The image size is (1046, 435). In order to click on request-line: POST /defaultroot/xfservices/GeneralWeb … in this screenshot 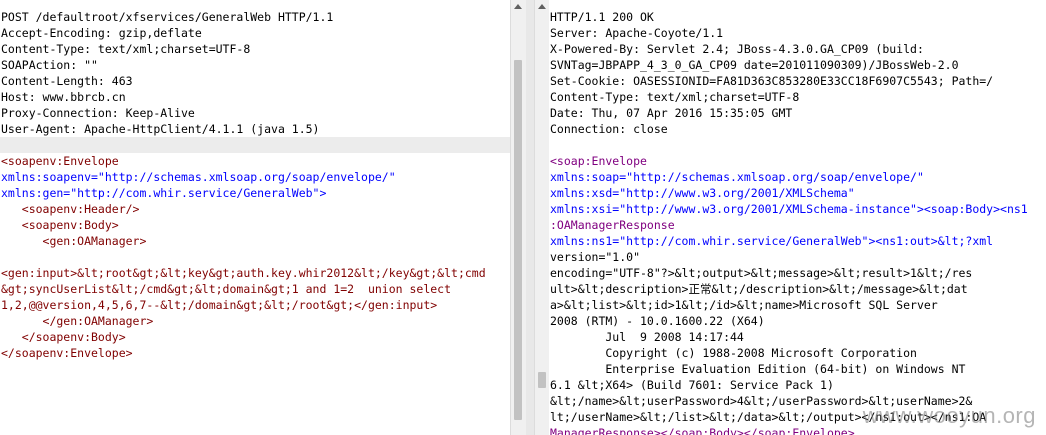, I will do `click(167, 17)`.